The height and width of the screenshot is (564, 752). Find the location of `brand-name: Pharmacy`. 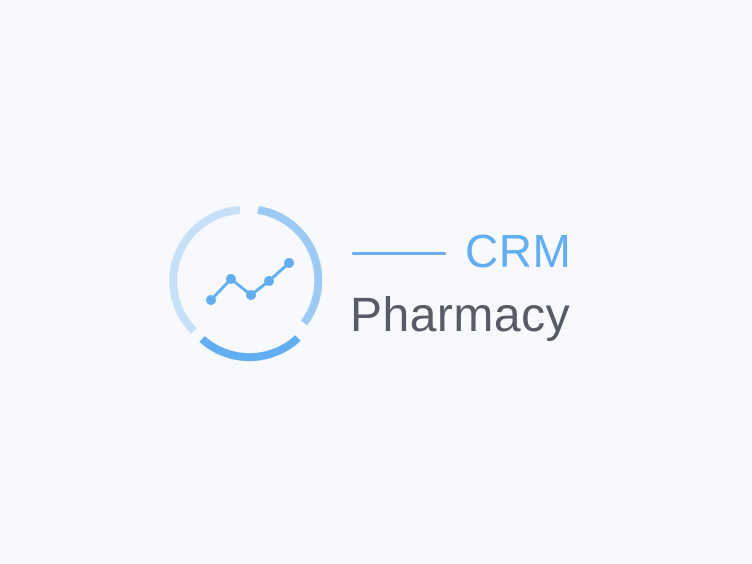

brand-name: Pharmacy is located at coordinates (460, 315).